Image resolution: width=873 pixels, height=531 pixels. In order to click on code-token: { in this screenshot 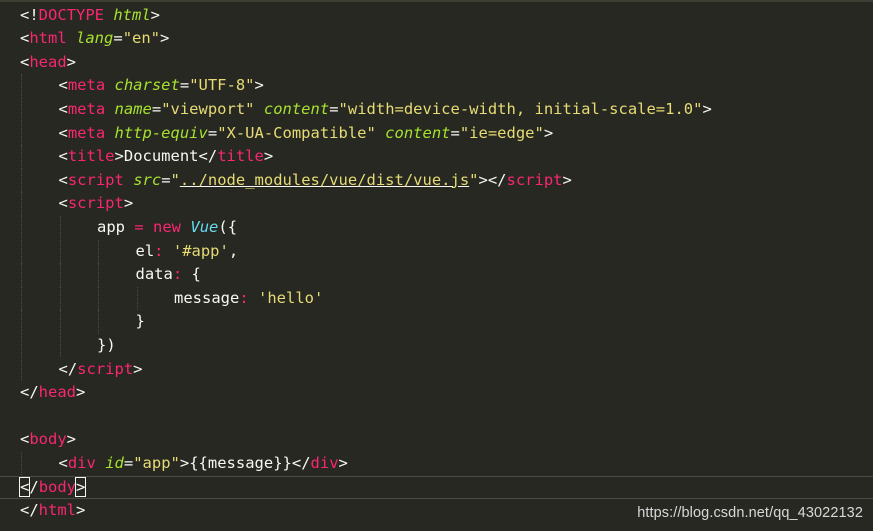, I will do `click(191, 274)`.